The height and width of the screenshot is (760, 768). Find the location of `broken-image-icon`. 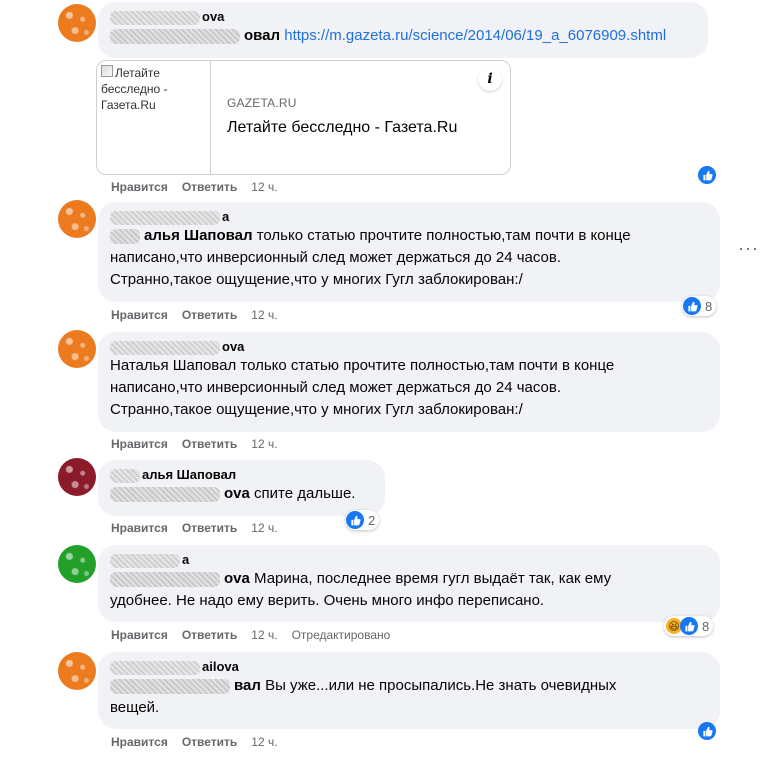

broken-image-icon is located at coordinates (107, 71).